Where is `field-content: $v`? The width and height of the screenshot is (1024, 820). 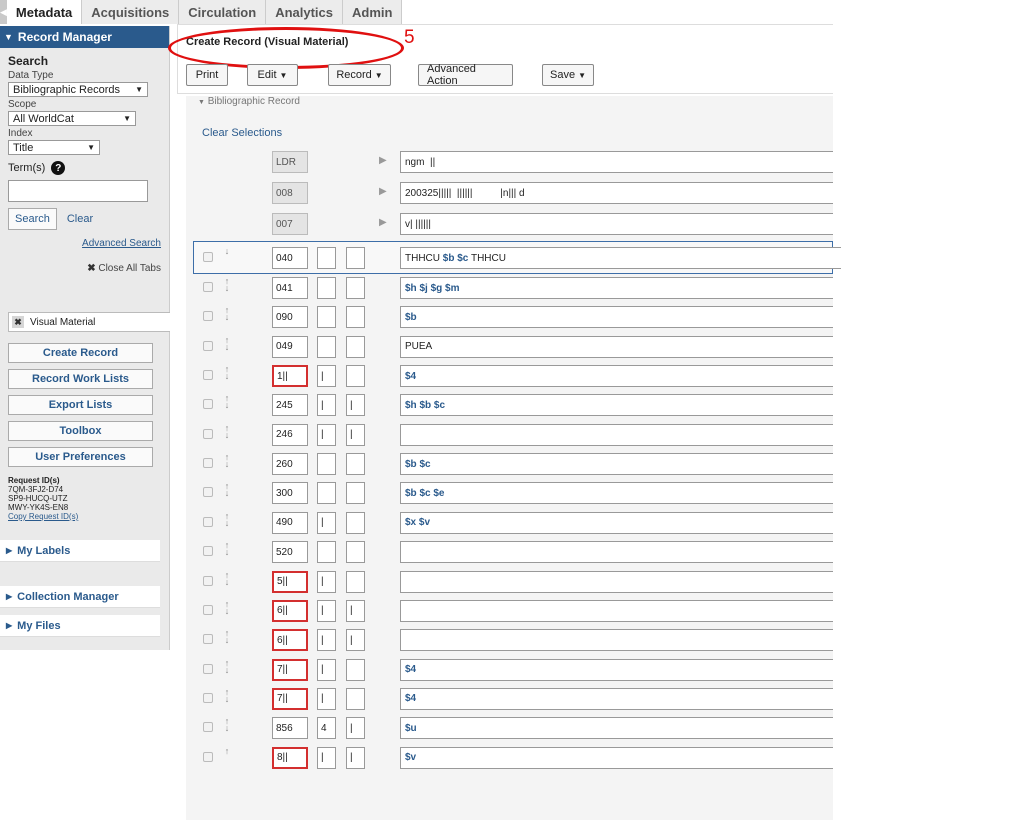
field-content: $v is located at coordinates (616, 757).